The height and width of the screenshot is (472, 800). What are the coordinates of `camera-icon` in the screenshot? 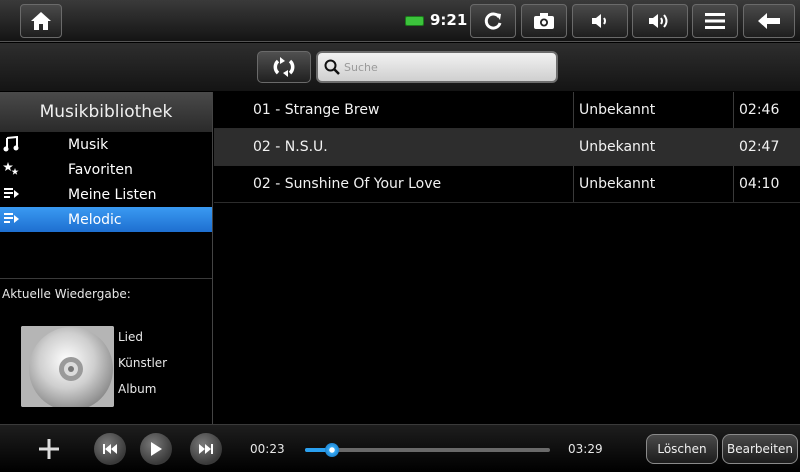 It's located at (544, 21).